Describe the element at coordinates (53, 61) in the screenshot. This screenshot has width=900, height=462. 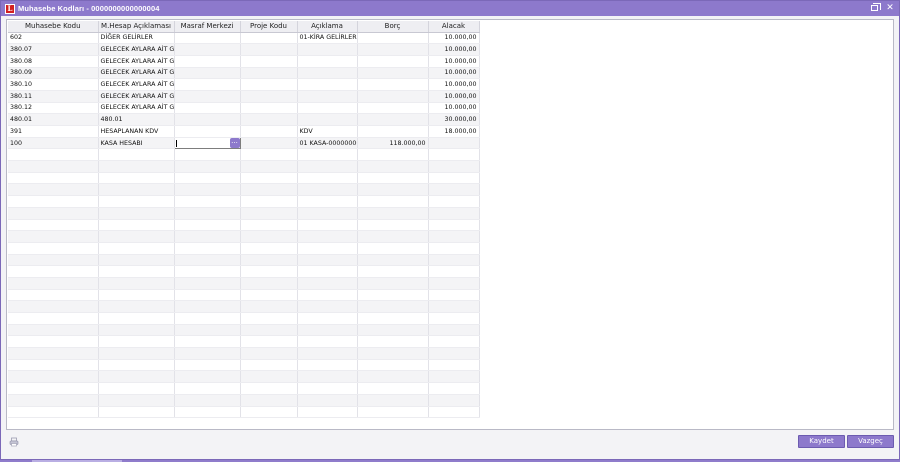
I see `grid-cell: 380.08` at that location.